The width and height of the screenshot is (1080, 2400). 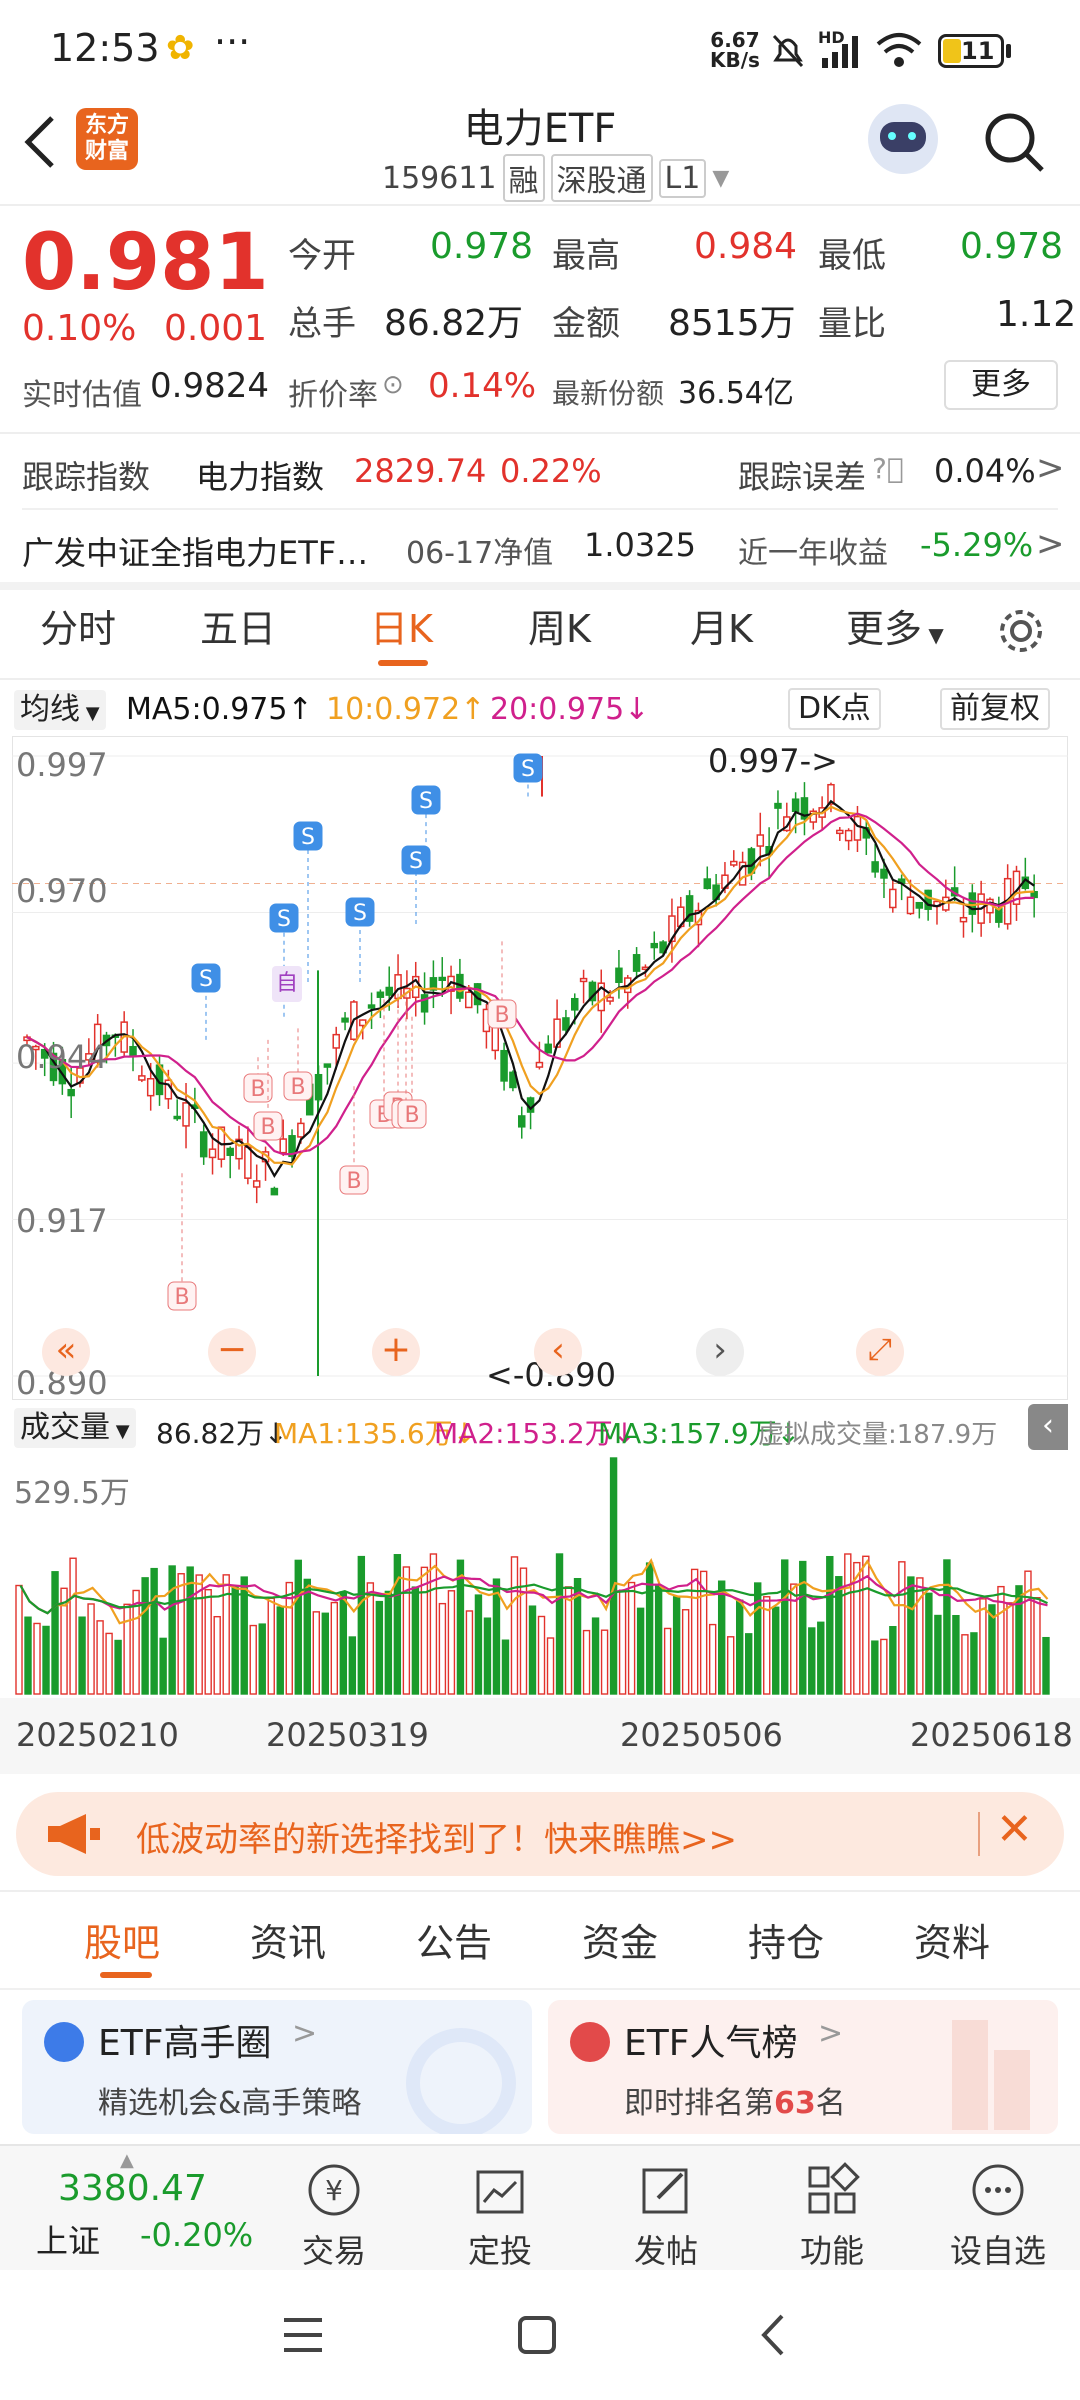 What do you see at coordinates (735, 50) in the screenshot?
I see `net-speed: 6.67 KB/s` at bounding box center [735, 50].